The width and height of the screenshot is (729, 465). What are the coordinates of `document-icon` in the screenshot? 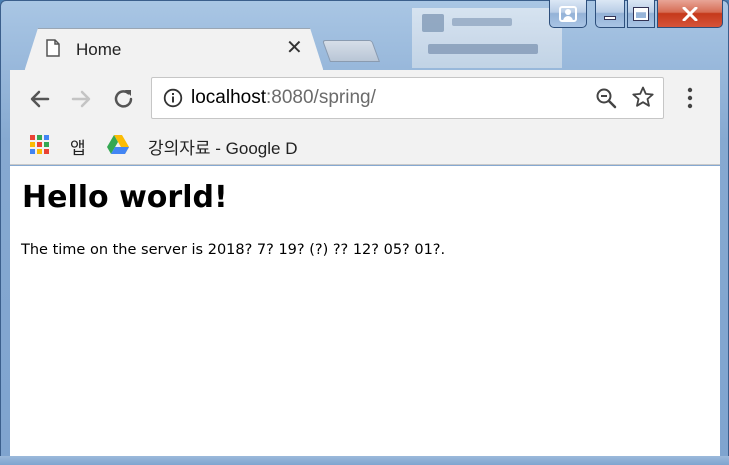 It's located at (53, 48).